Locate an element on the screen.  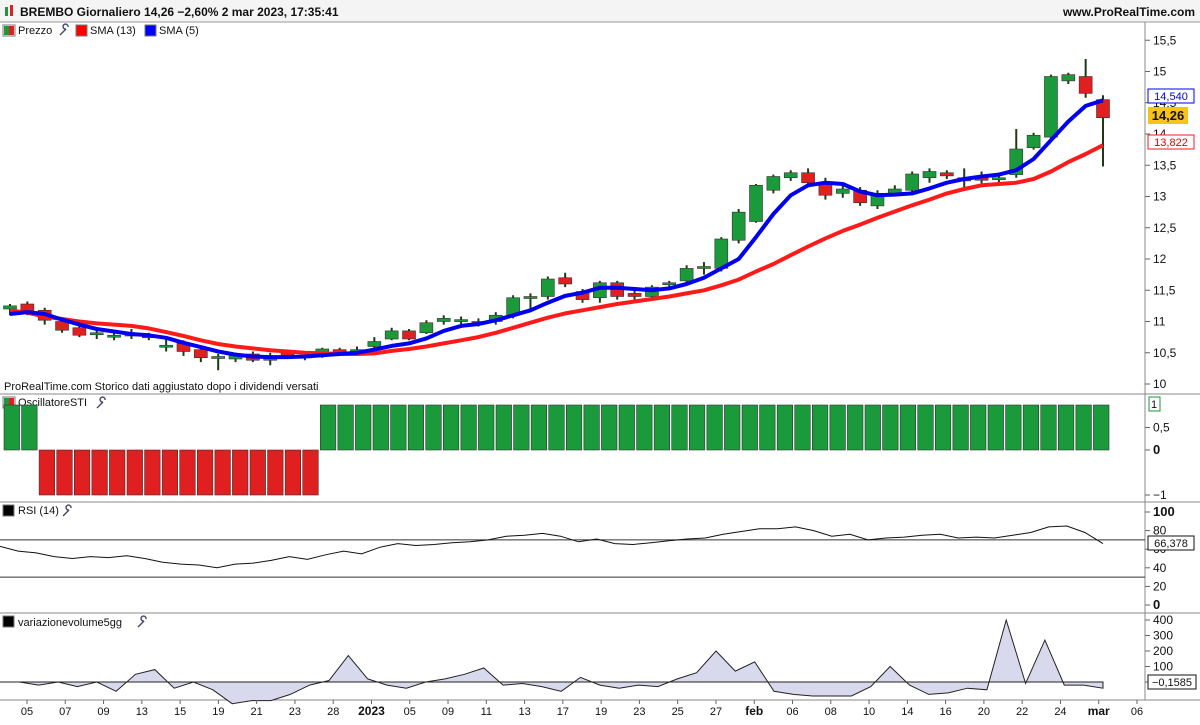
price-tick-label: 10,5 is located at coordinates (1165, 353).